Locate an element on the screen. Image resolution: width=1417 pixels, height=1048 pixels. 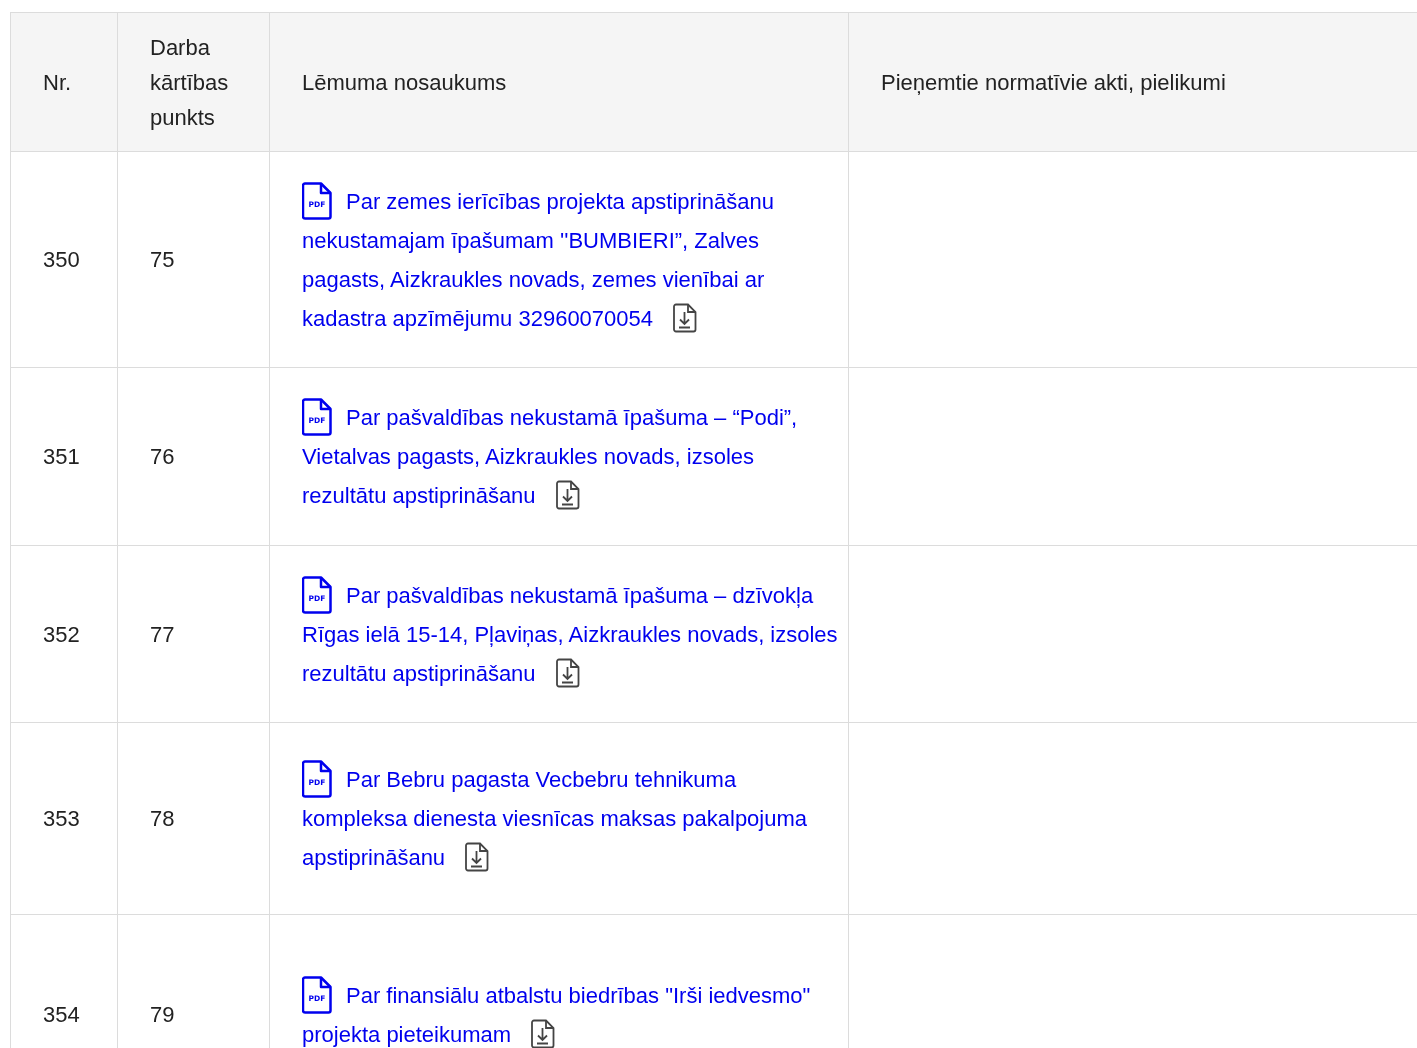
table-cell: 75 is located at coordinates (193, 259).